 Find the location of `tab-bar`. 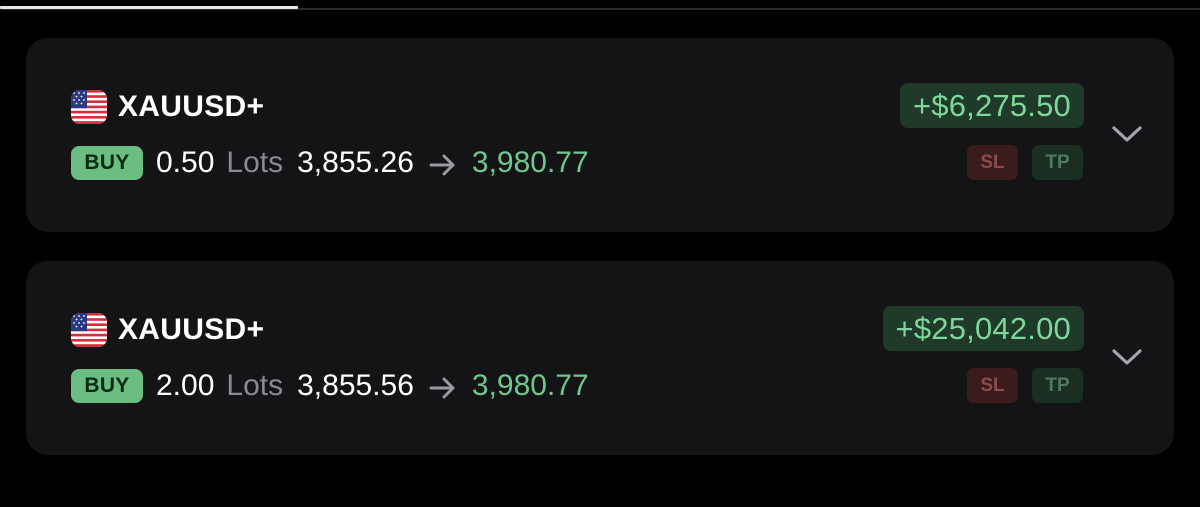

tab-bar is located at coordinates (600, 6).